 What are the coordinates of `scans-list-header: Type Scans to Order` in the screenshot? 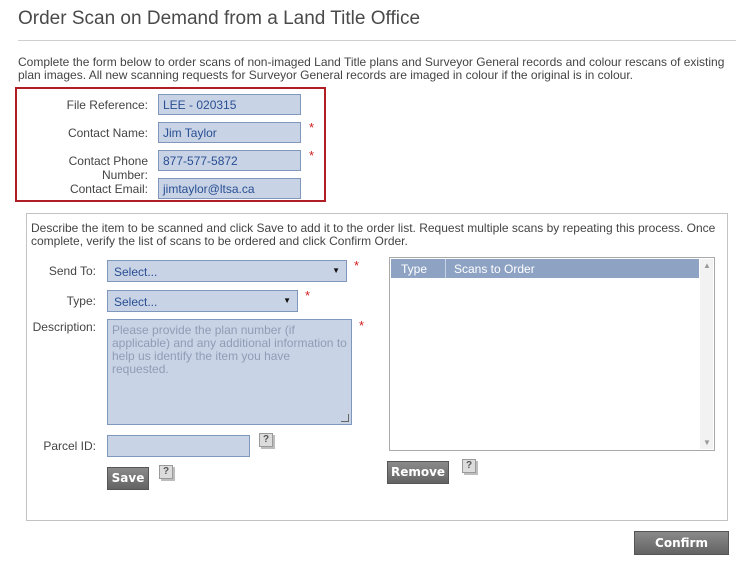 It's located at (545, 268).